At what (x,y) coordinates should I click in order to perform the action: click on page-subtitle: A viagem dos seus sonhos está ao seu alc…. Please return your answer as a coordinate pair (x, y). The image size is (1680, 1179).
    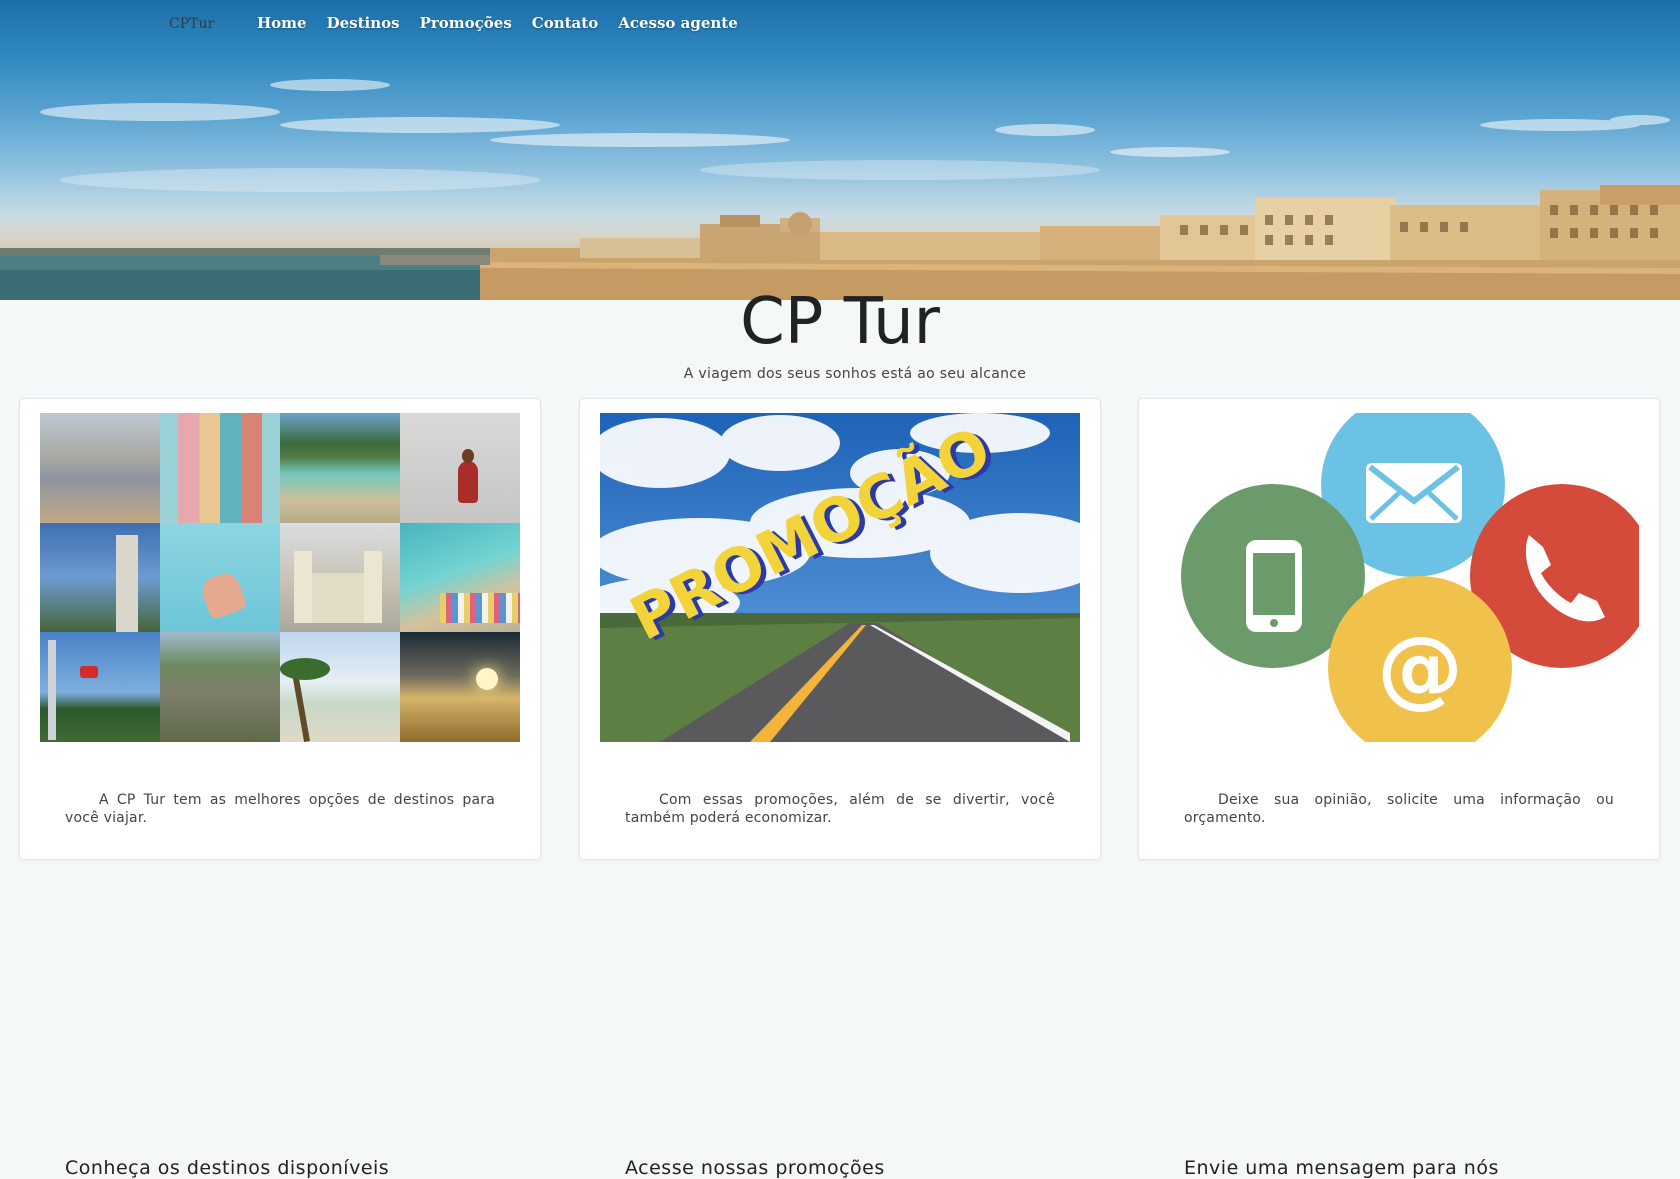
    Looking at the image, I should click on (855, 374).